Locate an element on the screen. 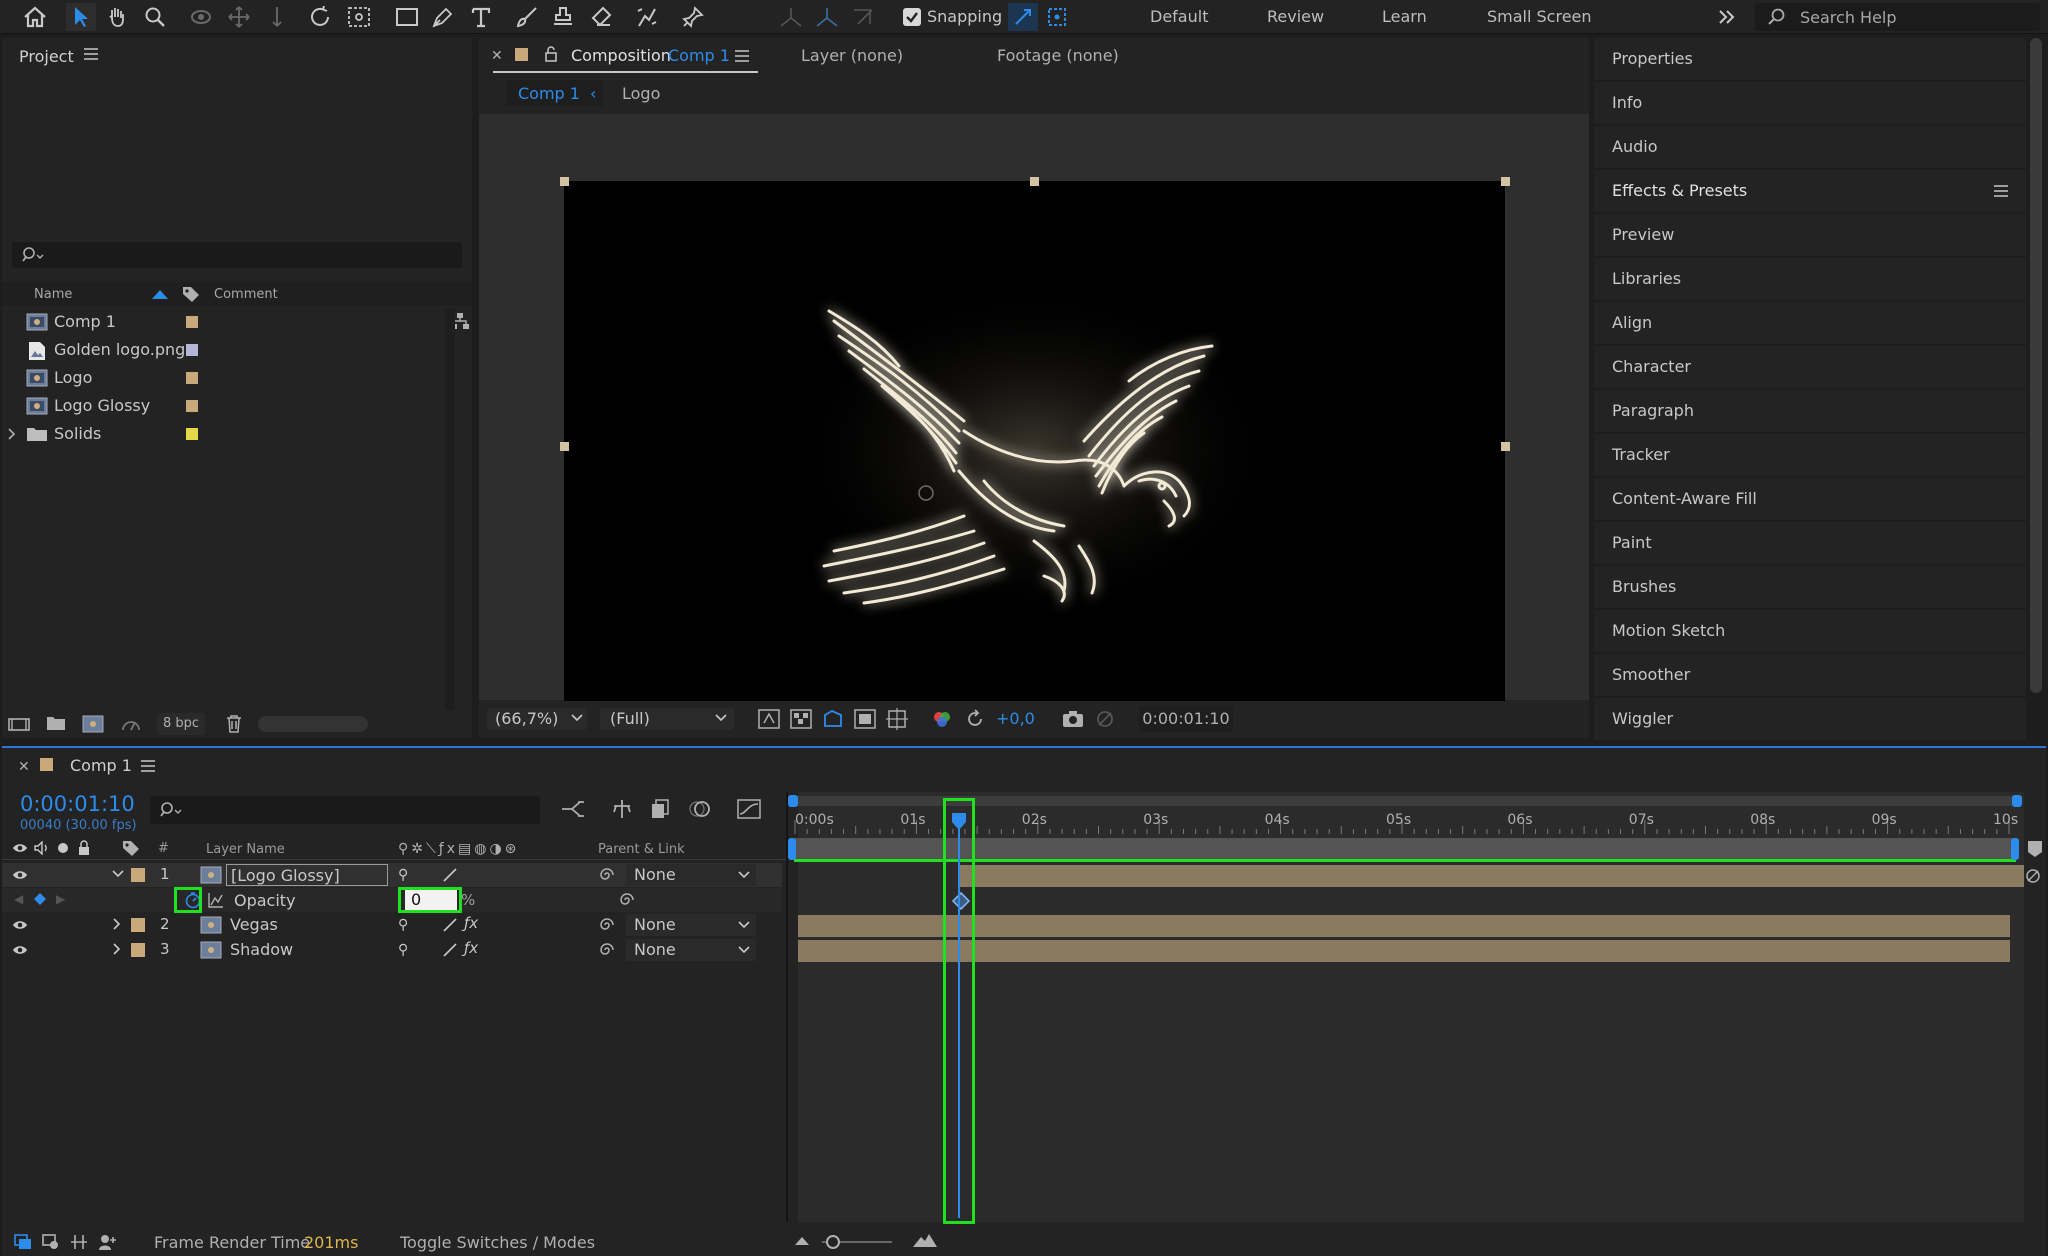  panel-info: Info is located at coordinates (1810, 103).